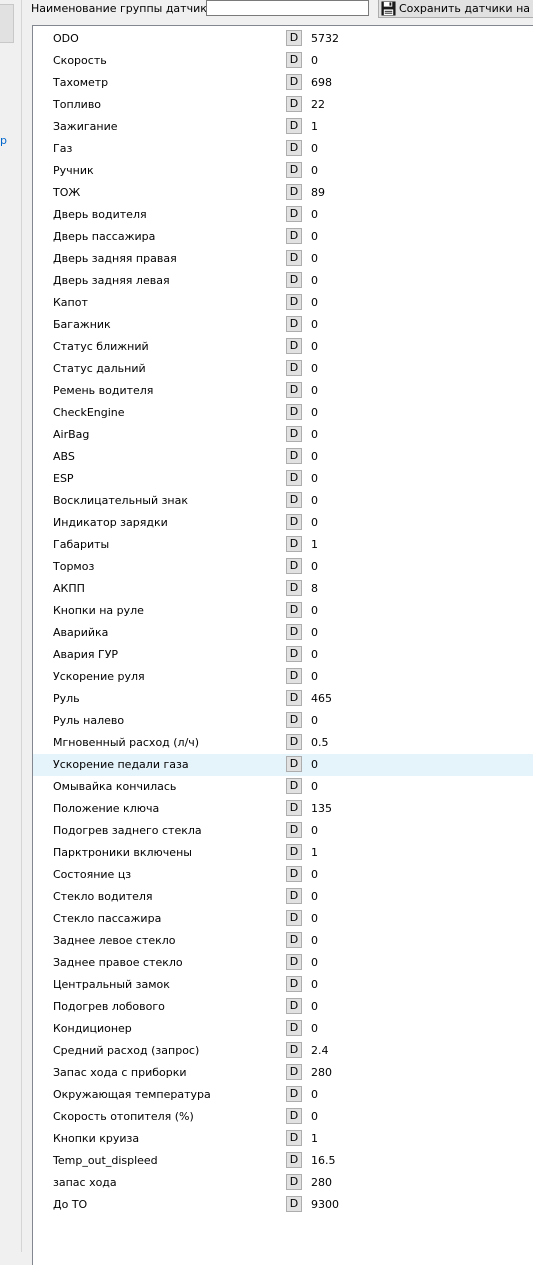 Image resolution: width=533 pixels, height=1265 pixels. I want to click on sensor-row: Топливо D 22, so click(283, 105).